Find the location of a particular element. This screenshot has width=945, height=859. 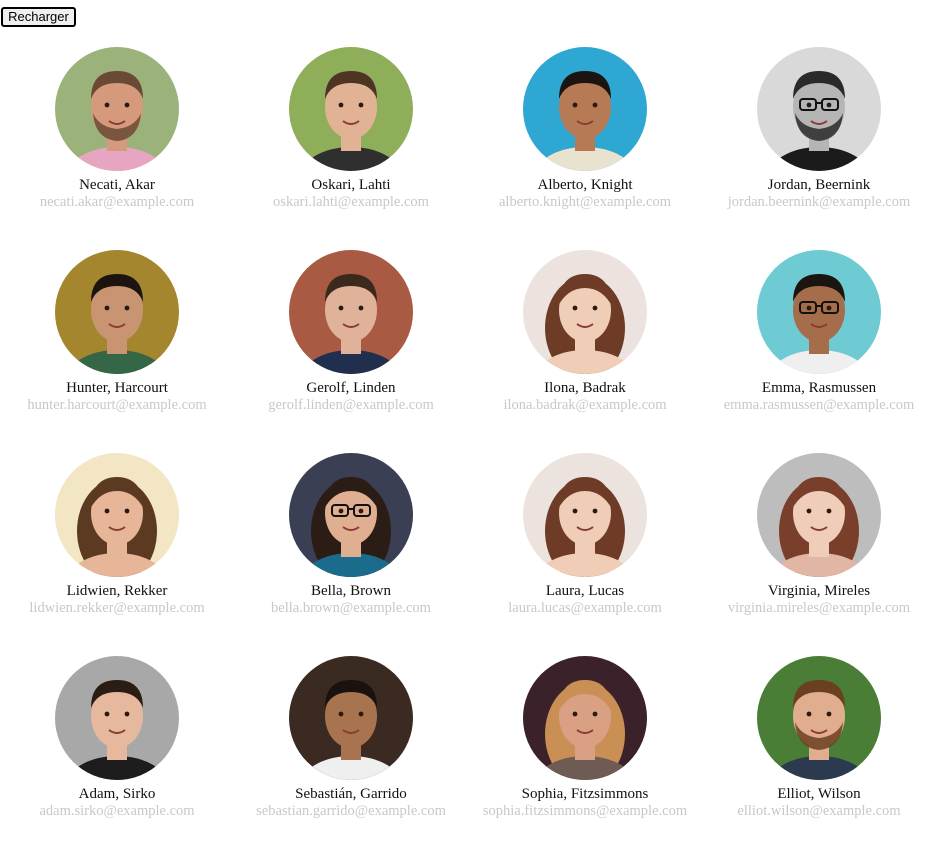

person-email: emma.rasmussen@example.com is located at coordinates (819, 405).